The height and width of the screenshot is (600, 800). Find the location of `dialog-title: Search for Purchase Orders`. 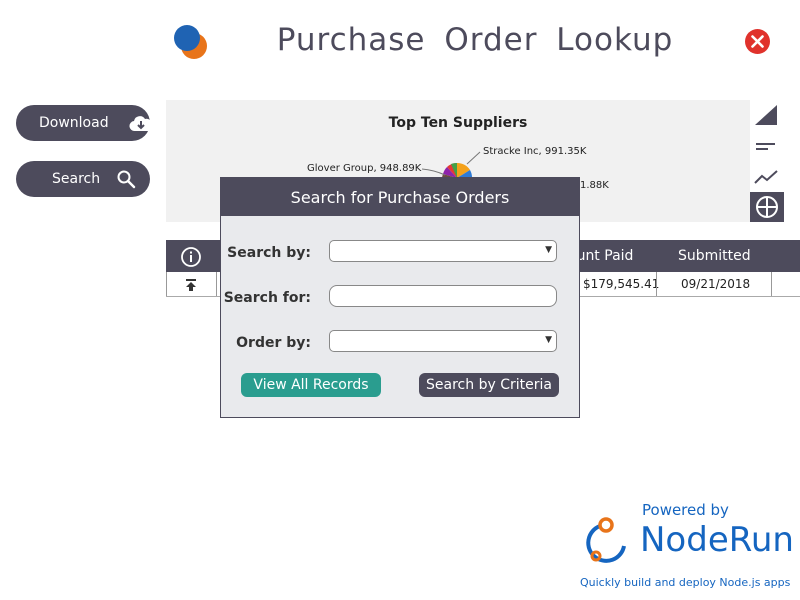

dialog-title: Search for Purchase Orders is located at coordinates (400, 197).